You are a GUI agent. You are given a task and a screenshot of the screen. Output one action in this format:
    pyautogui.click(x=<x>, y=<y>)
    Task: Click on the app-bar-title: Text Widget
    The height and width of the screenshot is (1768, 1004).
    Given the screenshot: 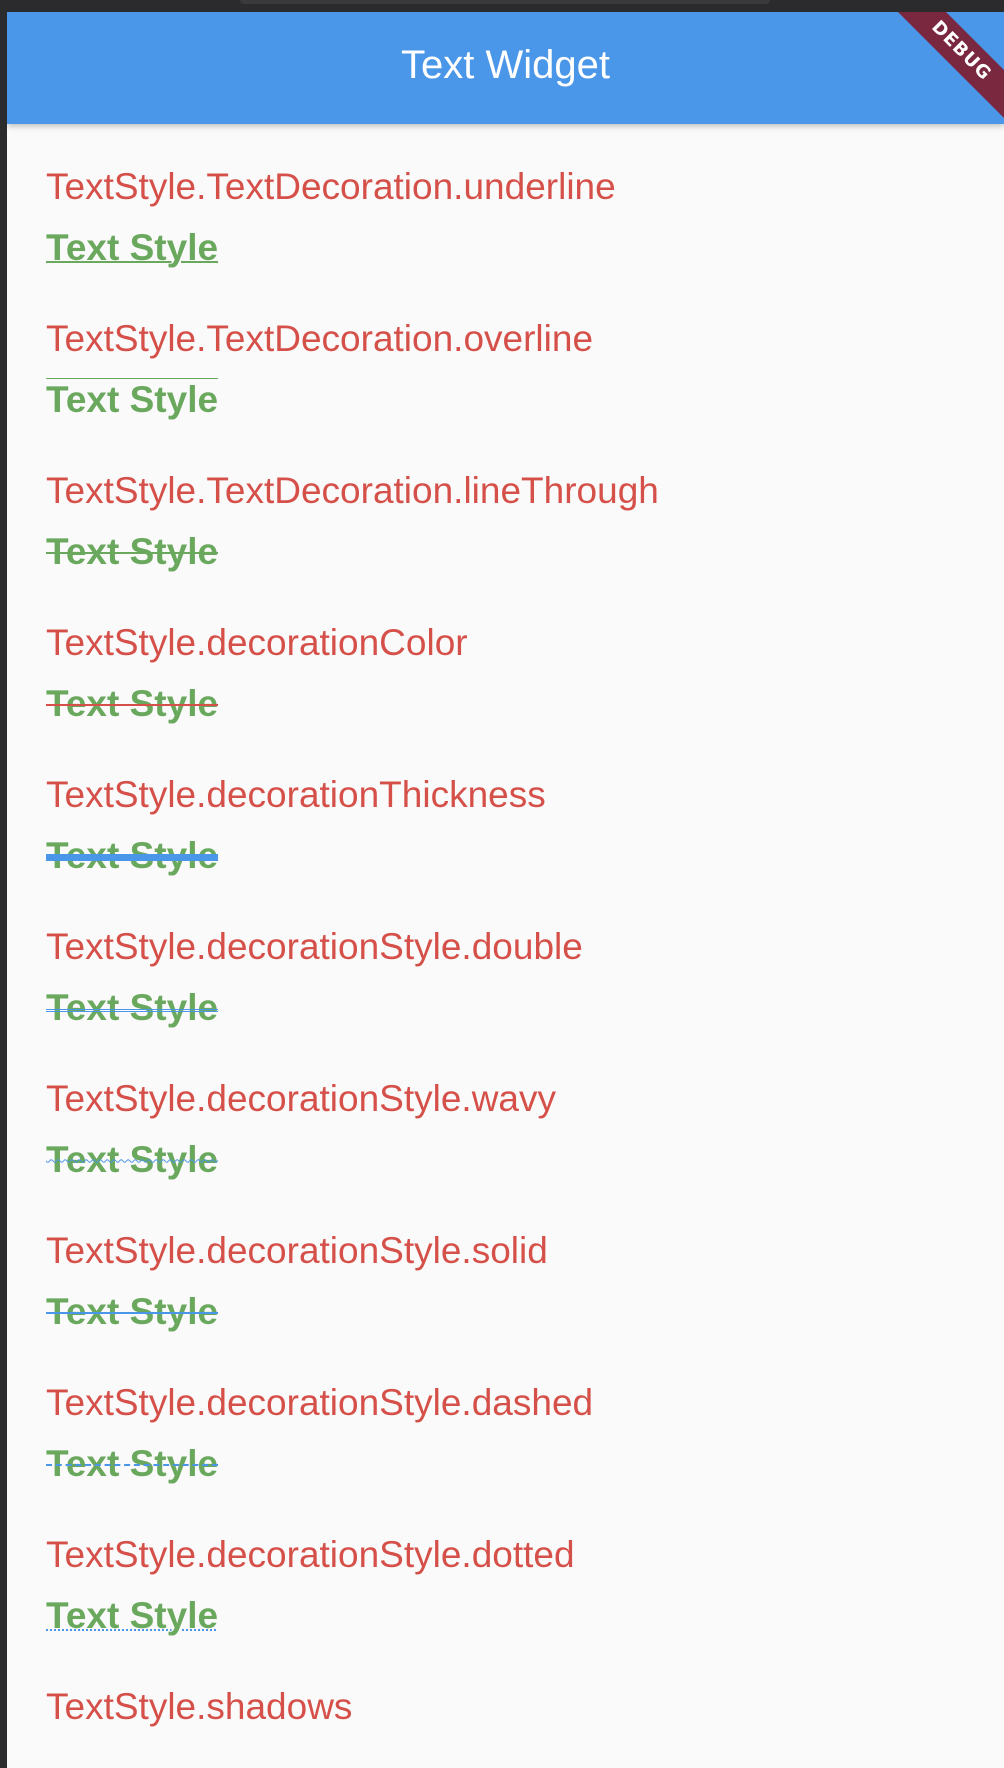 What is the action you would take?
    pyautogui.click(x=505, y=65)
    